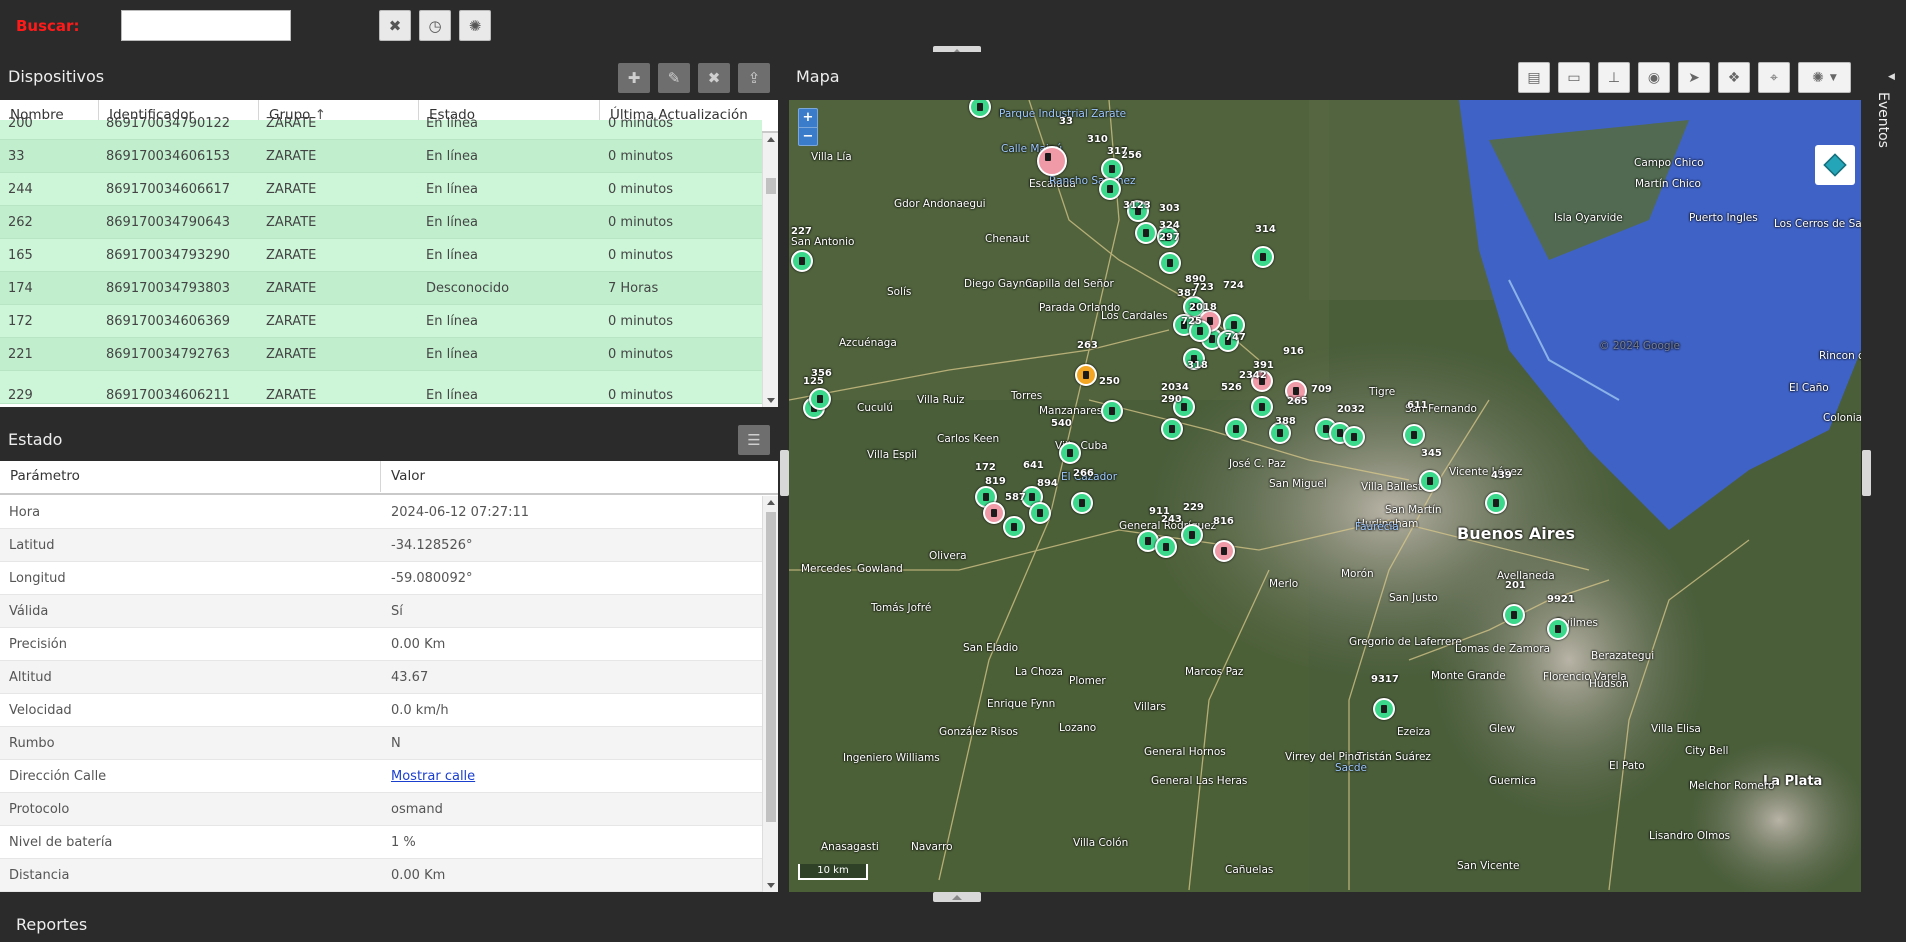 This screenshot has height=942, width=1906. I want to click on search-input, so click(206, 25).